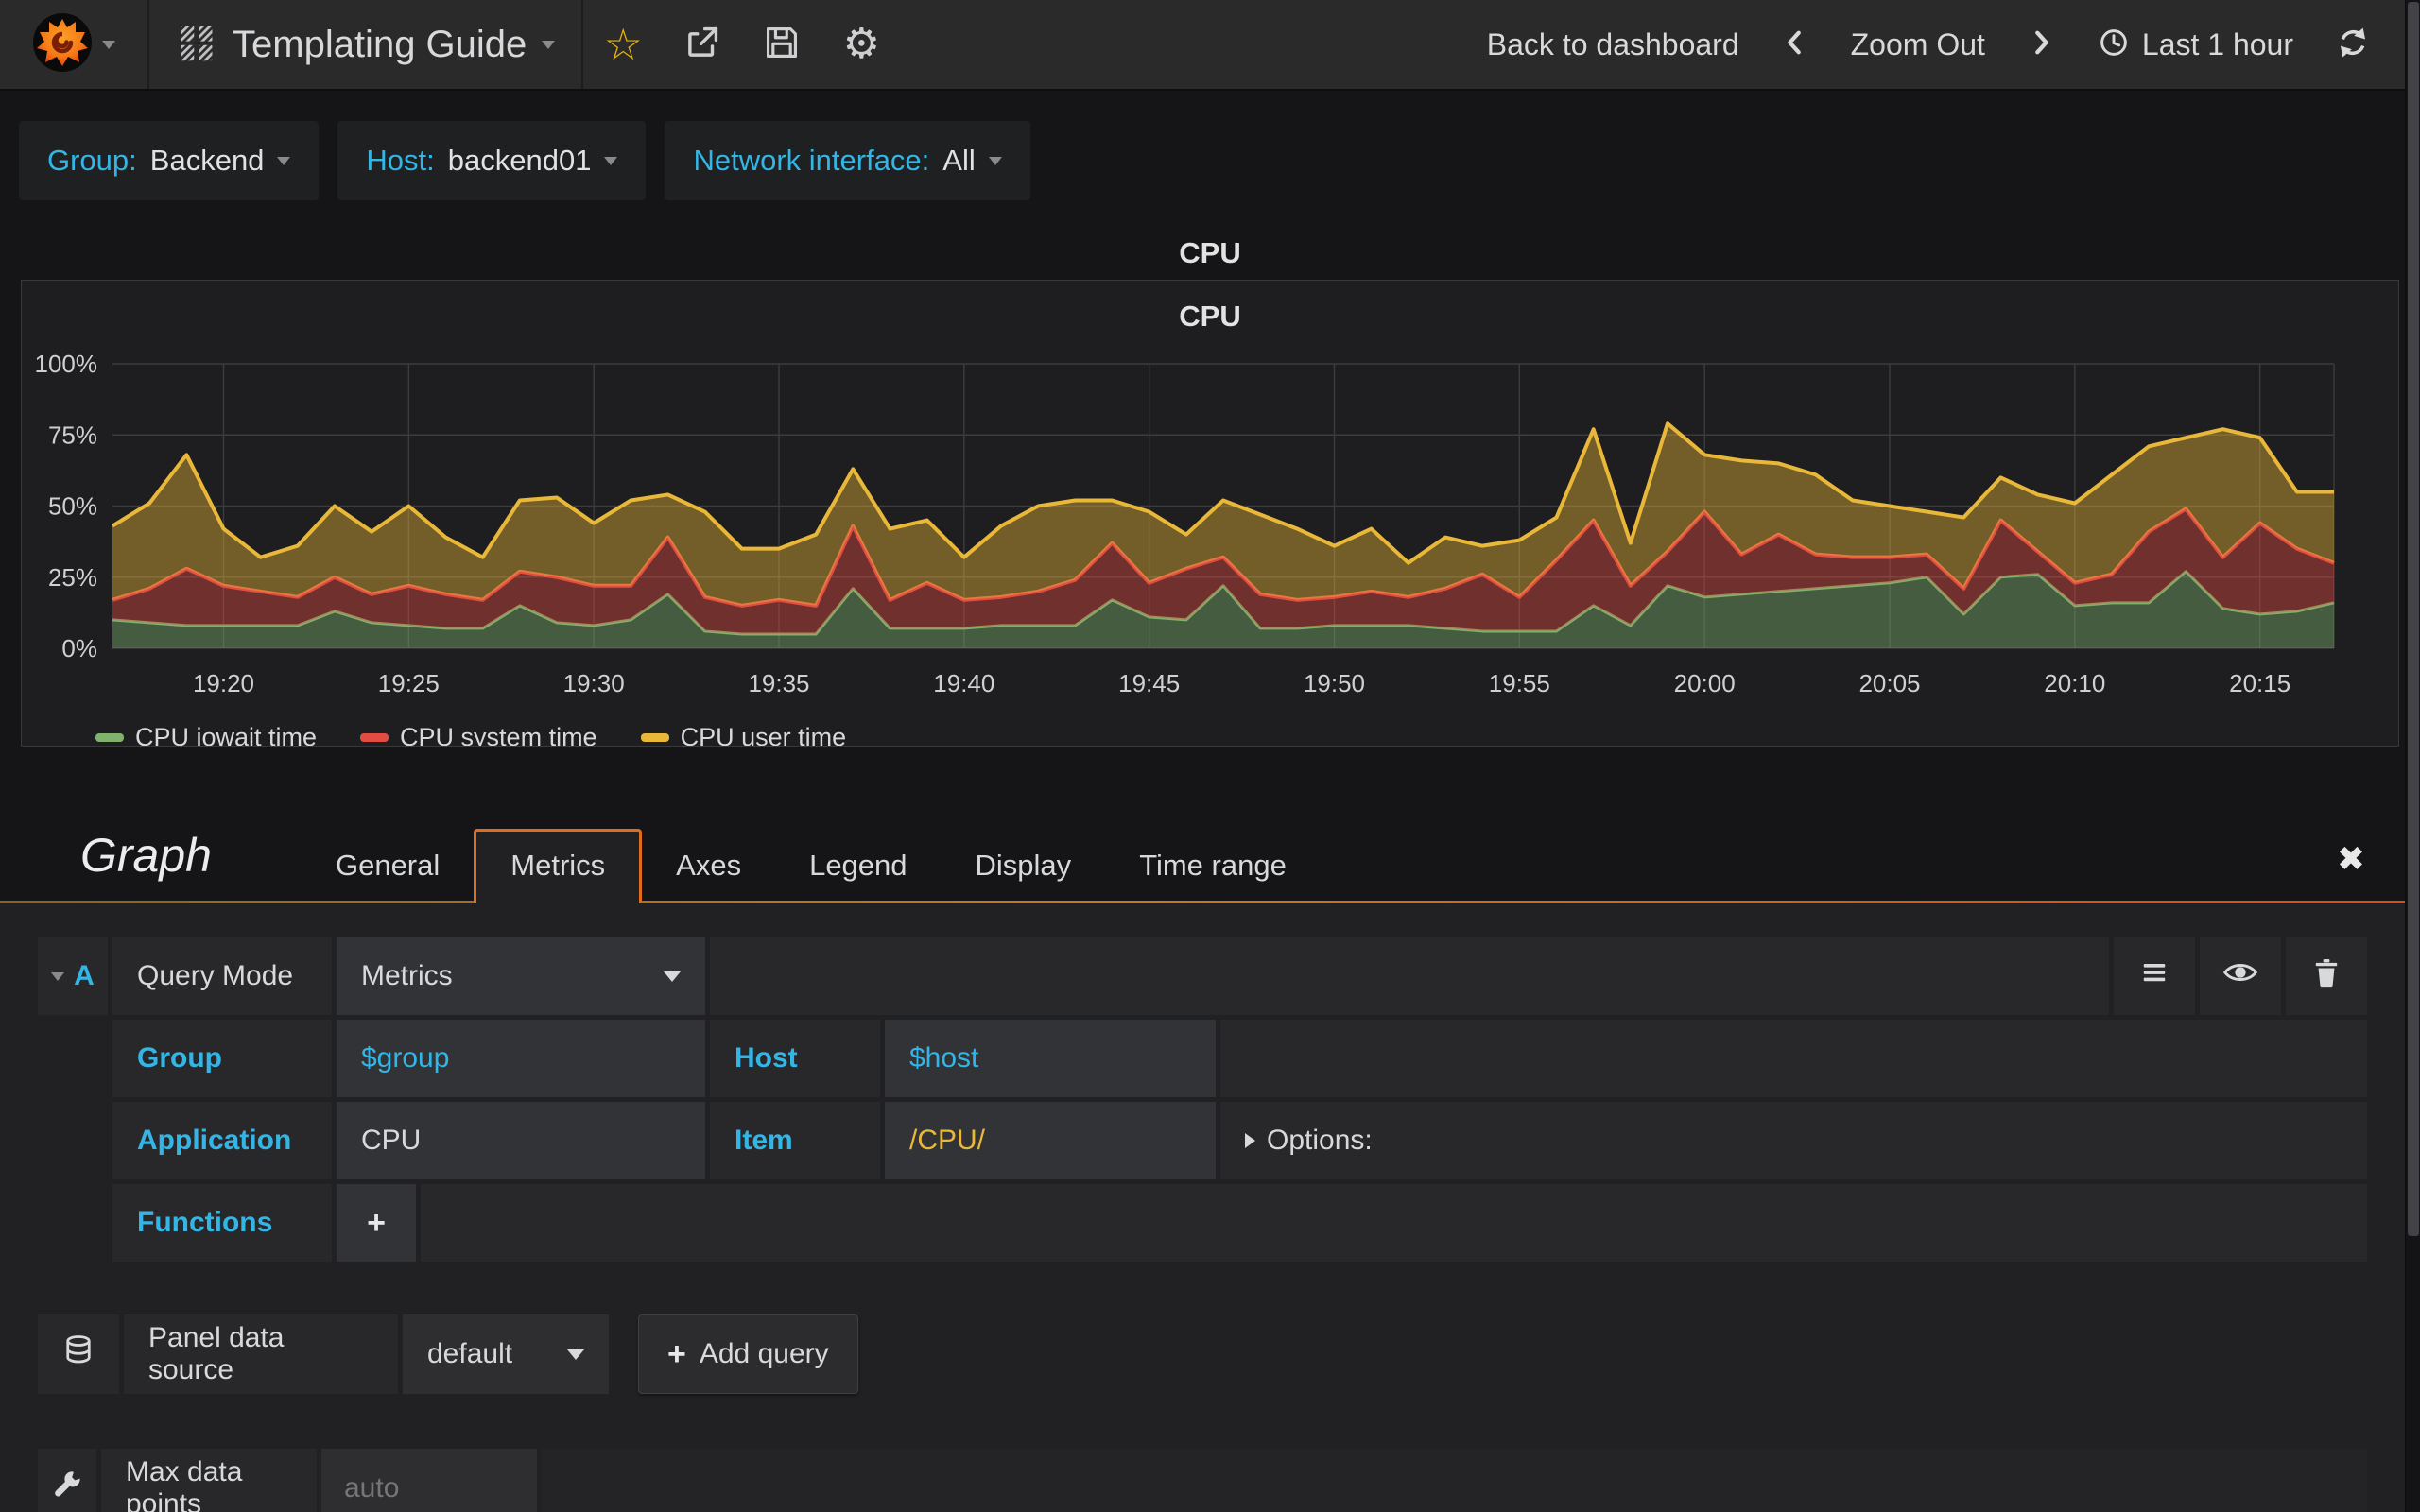 The width and height of the screenshot is (2420, 1512). I want to click on save-icon, so click(782, 45).